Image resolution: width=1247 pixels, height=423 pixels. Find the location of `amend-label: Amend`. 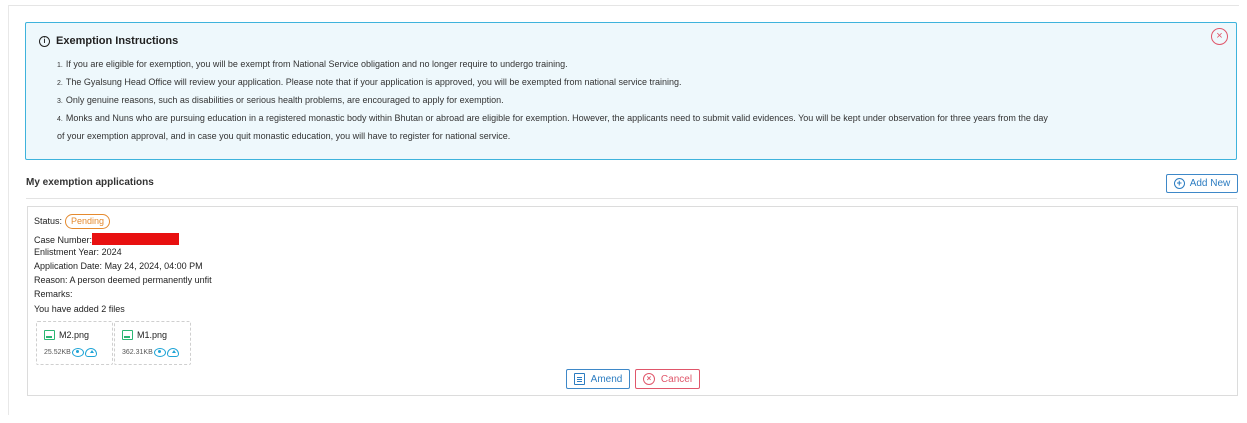

amend-label: Amend is located at coordinates (606, 379).